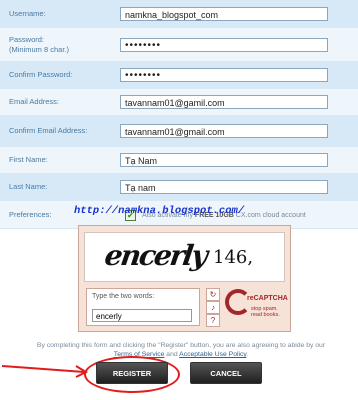  I want to click on email-row: Email Address: tavannam01@gamil.com, so click(179, 102).